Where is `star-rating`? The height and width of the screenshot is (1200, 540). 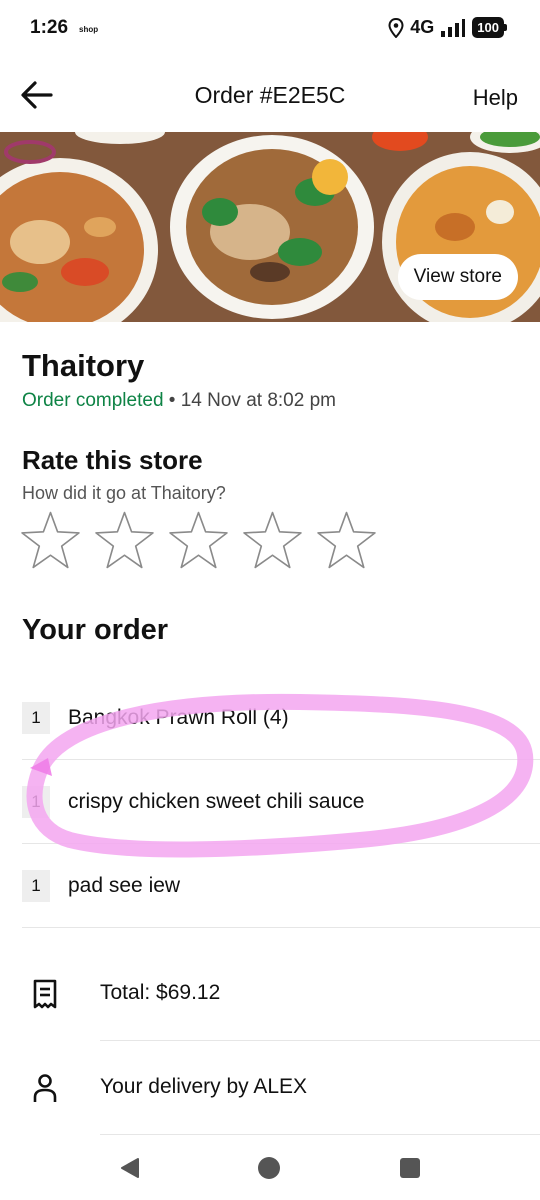
star-rating is located at coordinates (198, 540).